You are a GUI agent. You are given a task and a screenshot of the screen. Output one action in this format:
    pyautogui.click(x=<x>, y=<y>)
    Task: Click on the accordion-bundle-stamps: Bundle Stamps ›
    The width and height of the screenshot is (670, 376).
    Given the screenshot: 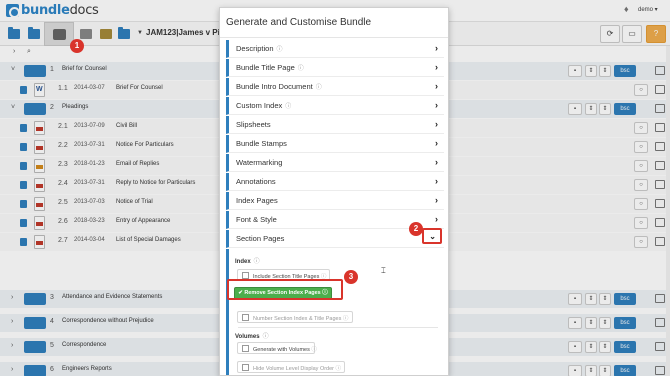 What is the action you would take?
    pyautogui.click(x=335, y=144)
    